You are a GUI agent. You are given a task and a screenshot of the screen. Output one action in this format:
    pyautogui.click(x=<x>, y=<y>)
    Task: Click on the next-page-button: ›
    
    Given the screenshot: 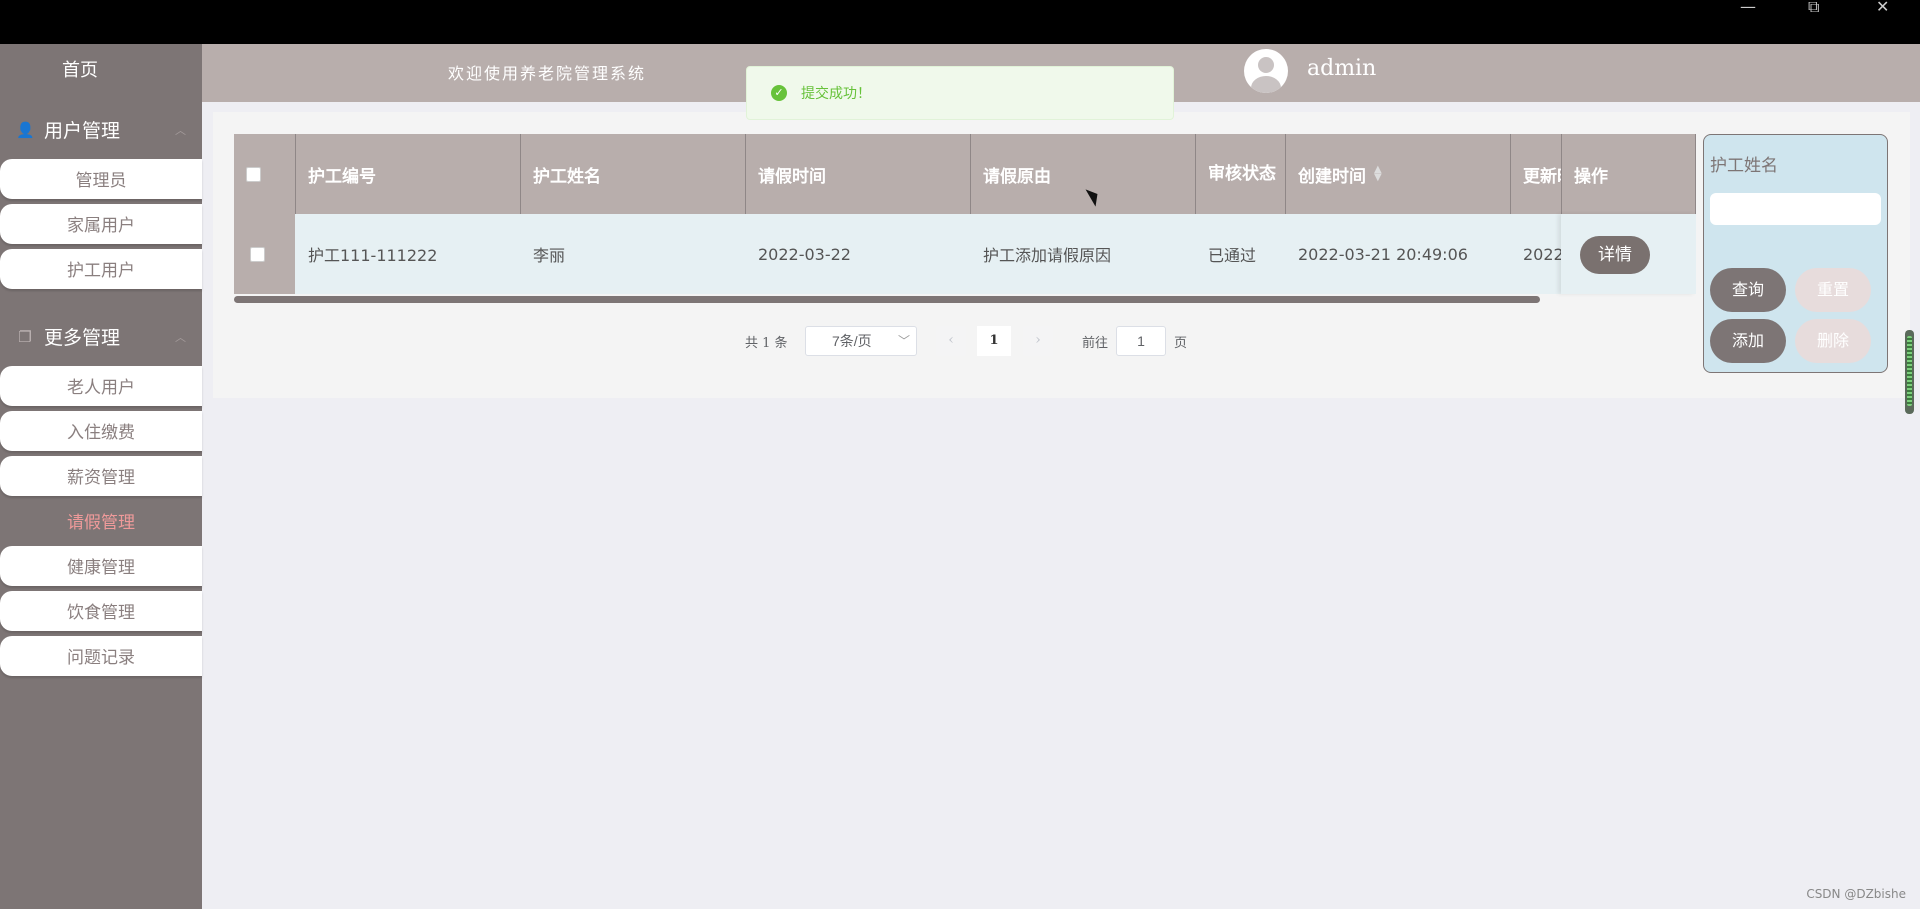 What is the action you would take?
    pyautogui.click(x=1038, y=341)
    